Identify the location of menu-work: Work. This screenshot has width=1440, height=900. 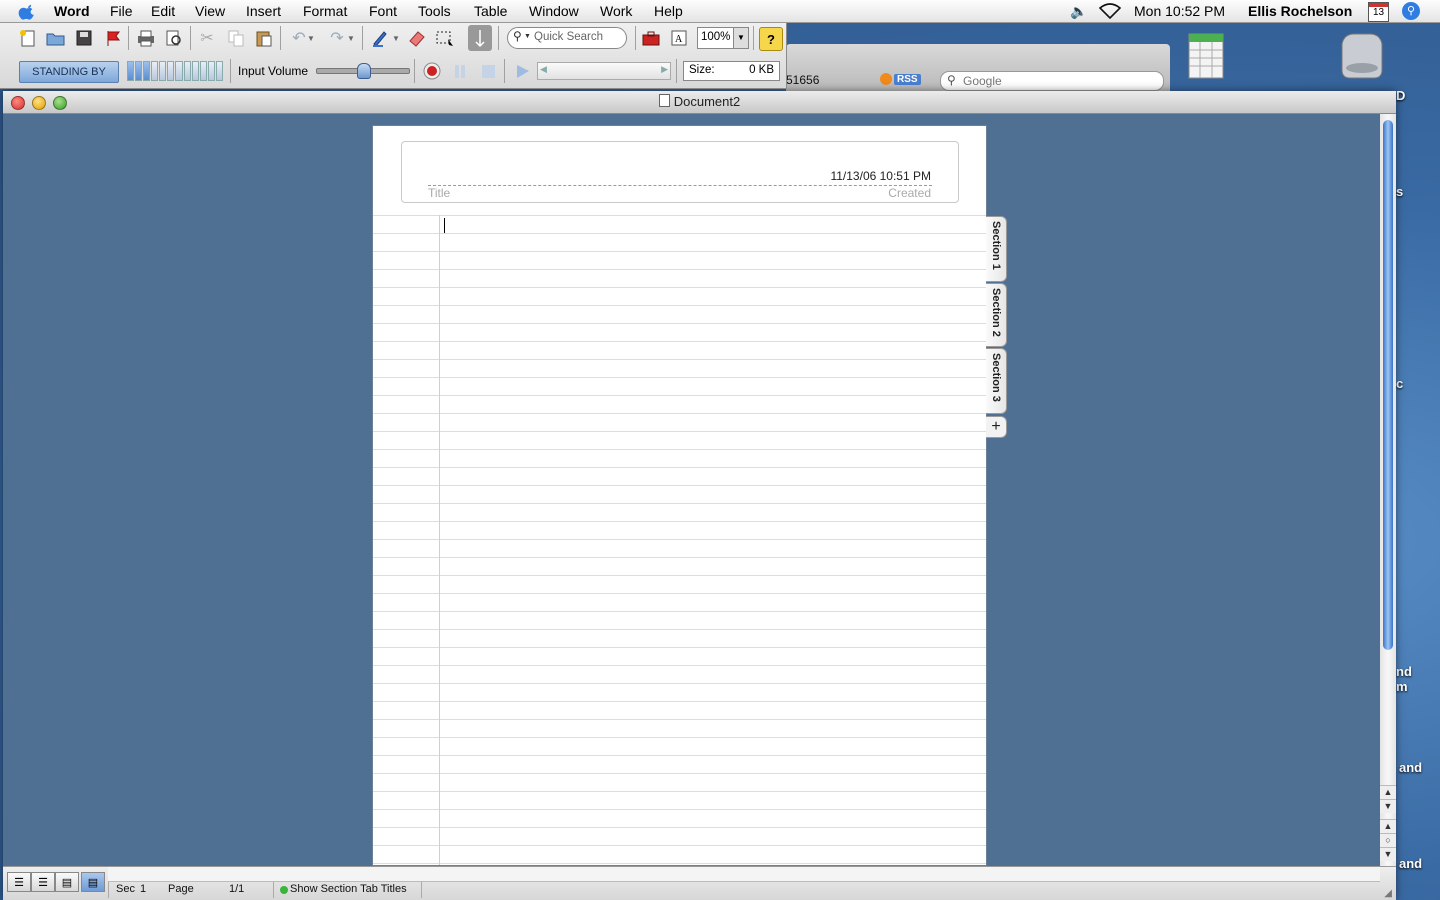
(616, 11).